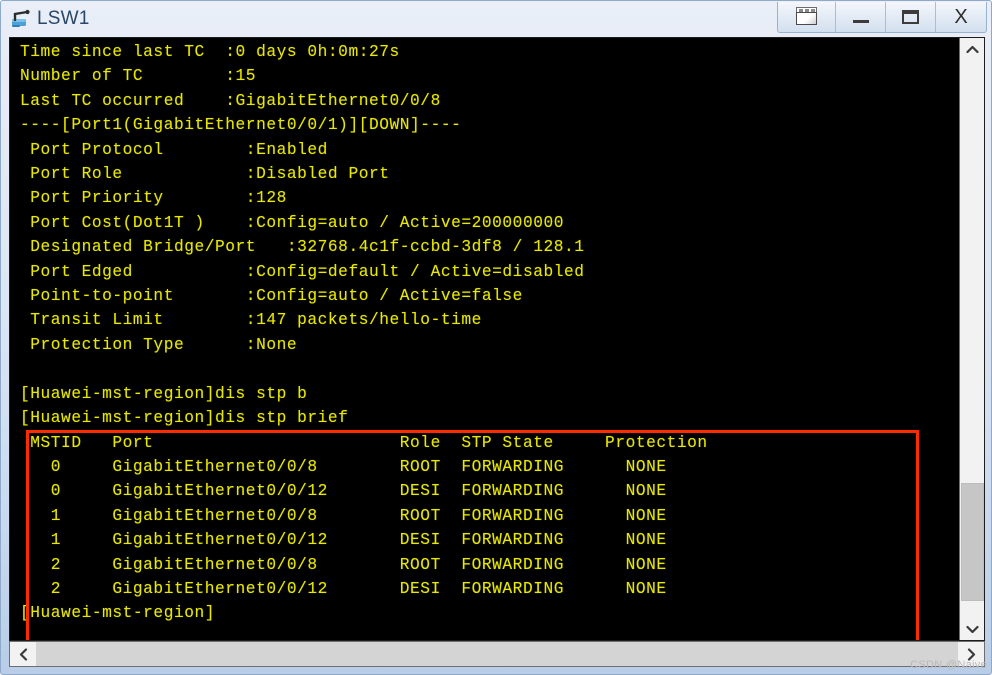  Describe the element at coordinates (972, 49) in the screenshot. I see `scroll-up-arrow-icon` at that location.